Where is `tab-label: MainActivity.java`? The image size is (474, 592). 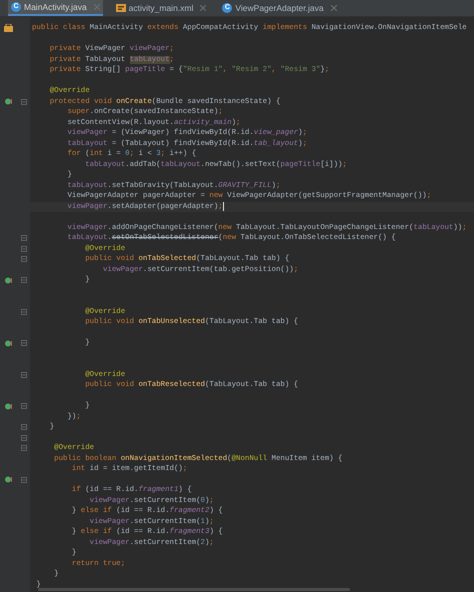 tab-label: MainActivity.java is located at coordinates (55, 7).